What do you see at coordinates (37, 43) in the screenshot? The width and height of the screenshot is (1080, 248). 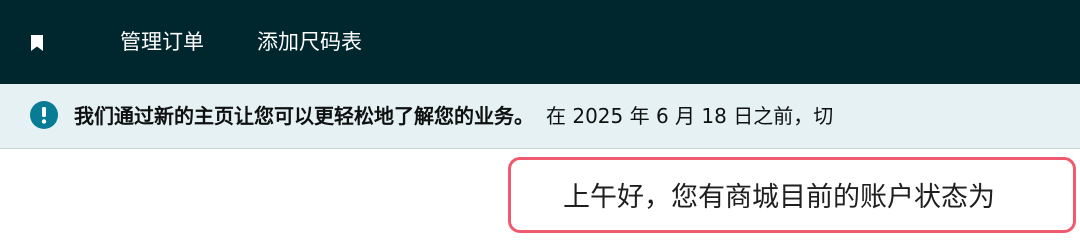 I see `bookmark-icon` at bounding box center [37, 43].